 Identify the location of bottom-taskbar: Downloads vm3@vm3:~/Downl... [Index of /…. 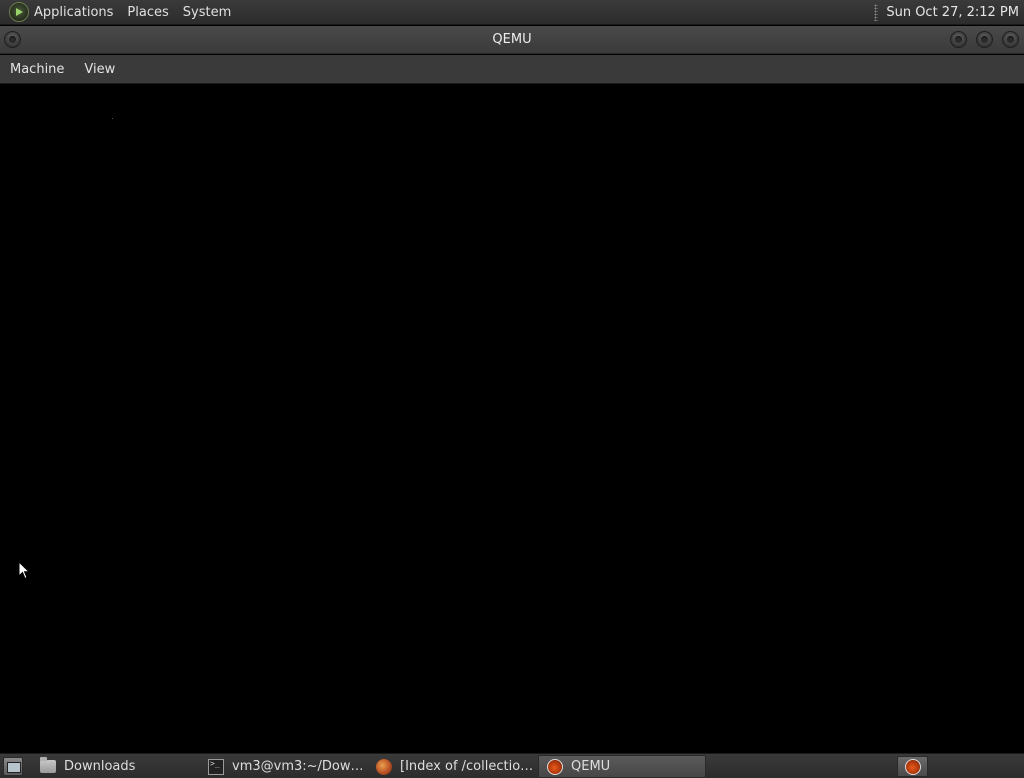
(512, 765).